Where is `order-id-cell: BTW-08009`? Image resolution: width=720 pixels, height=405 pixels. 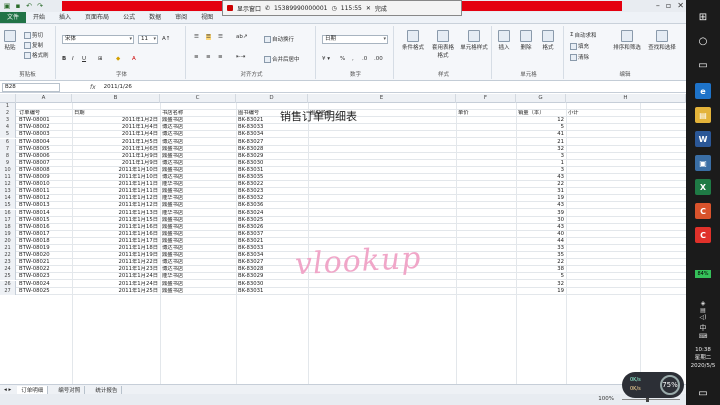
order-id-cell: BTW-08009 is located at coordinates (45, 177).